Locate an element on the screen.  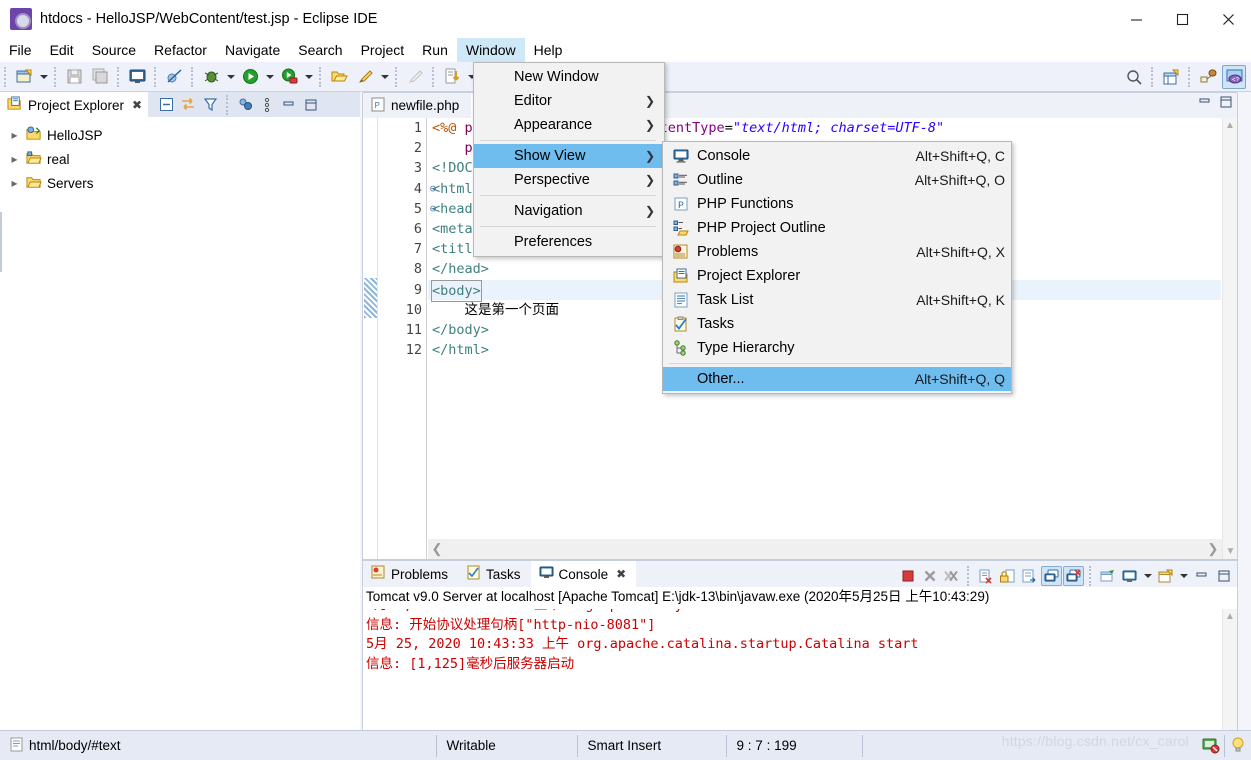
editor-vertical-scrollbar: ▲ ▼ is located at coordinates (1229, 338).